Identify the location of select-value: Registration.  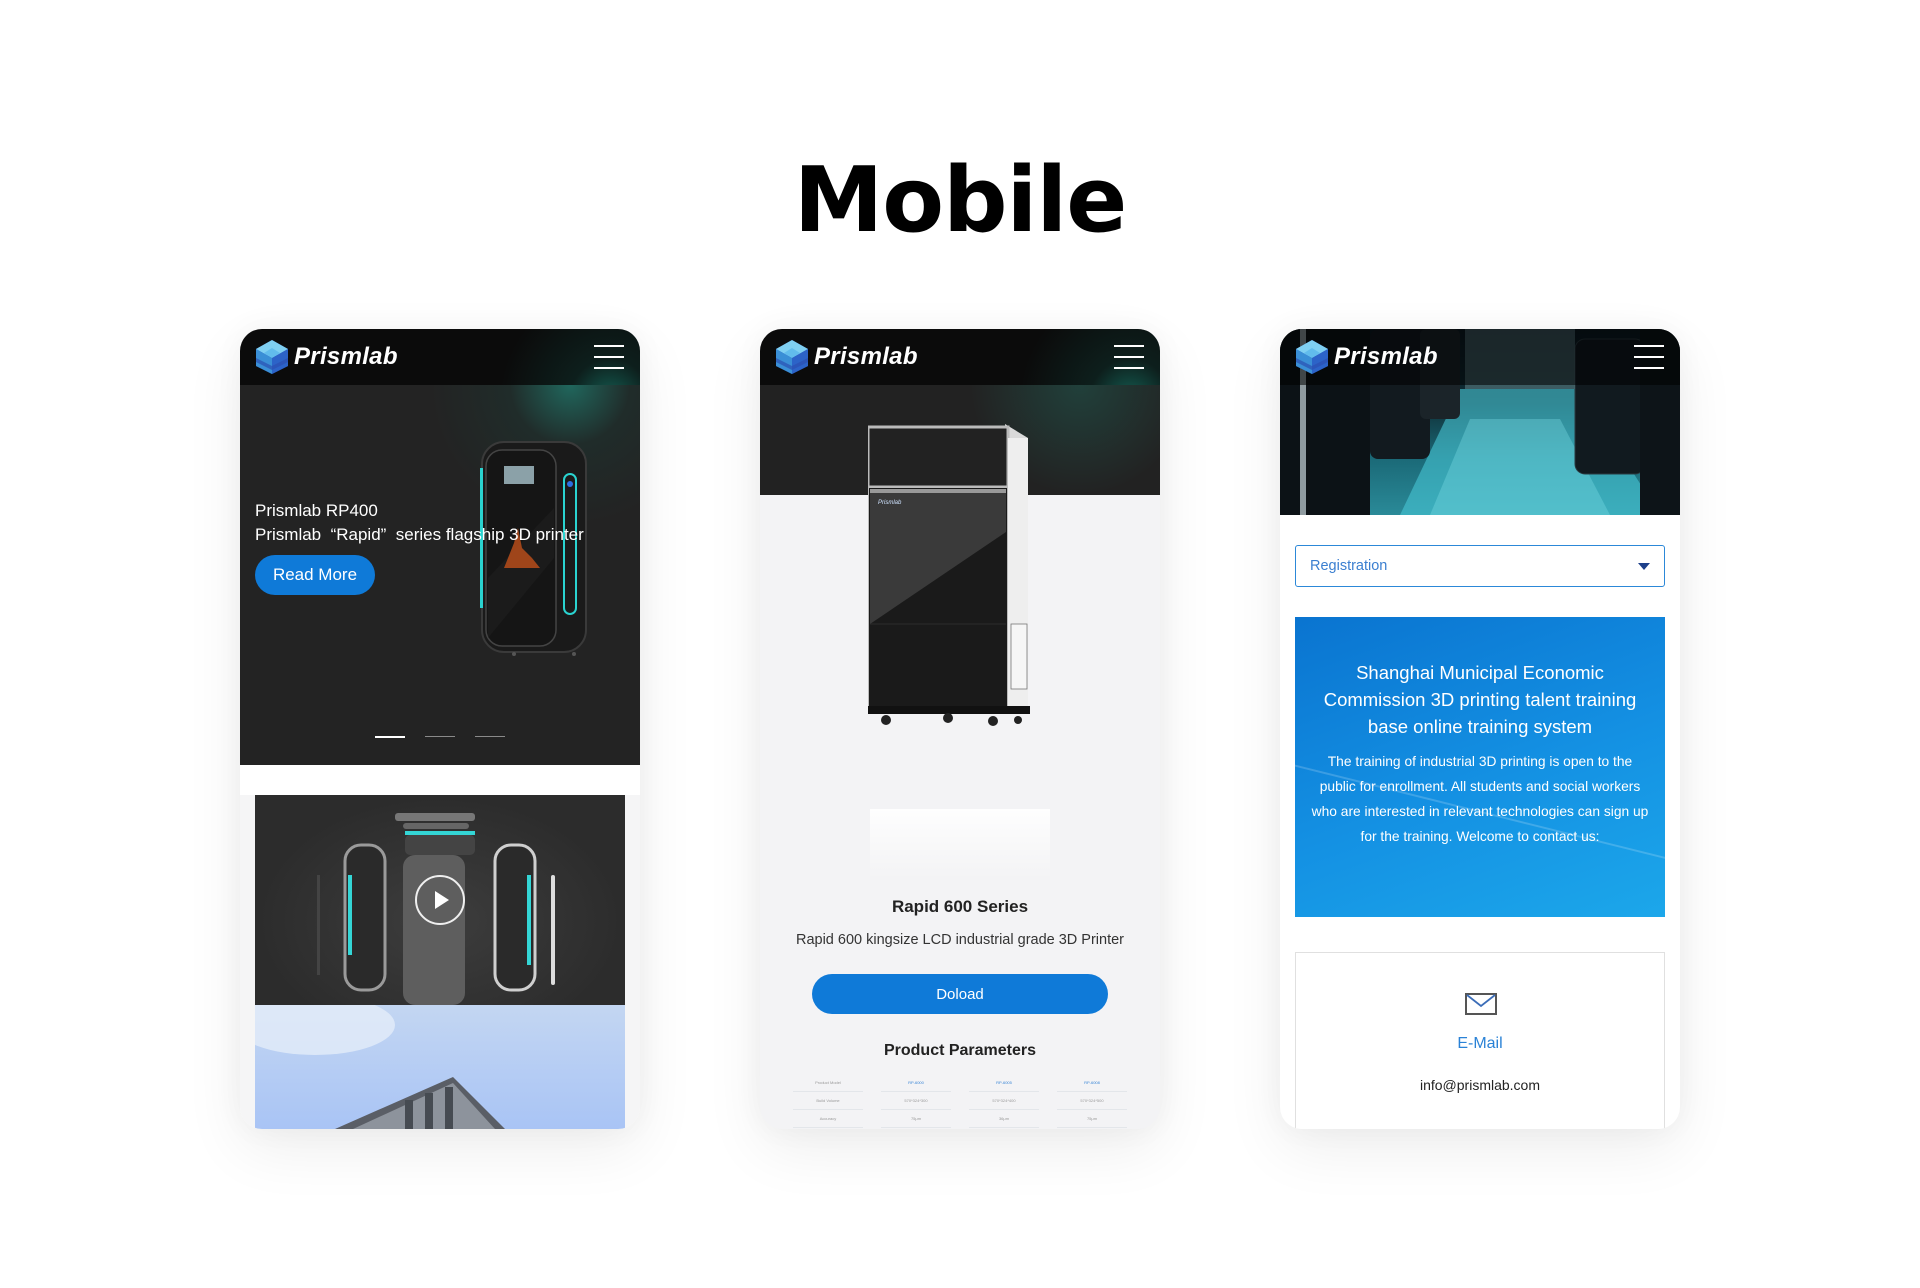
(1349, 566).